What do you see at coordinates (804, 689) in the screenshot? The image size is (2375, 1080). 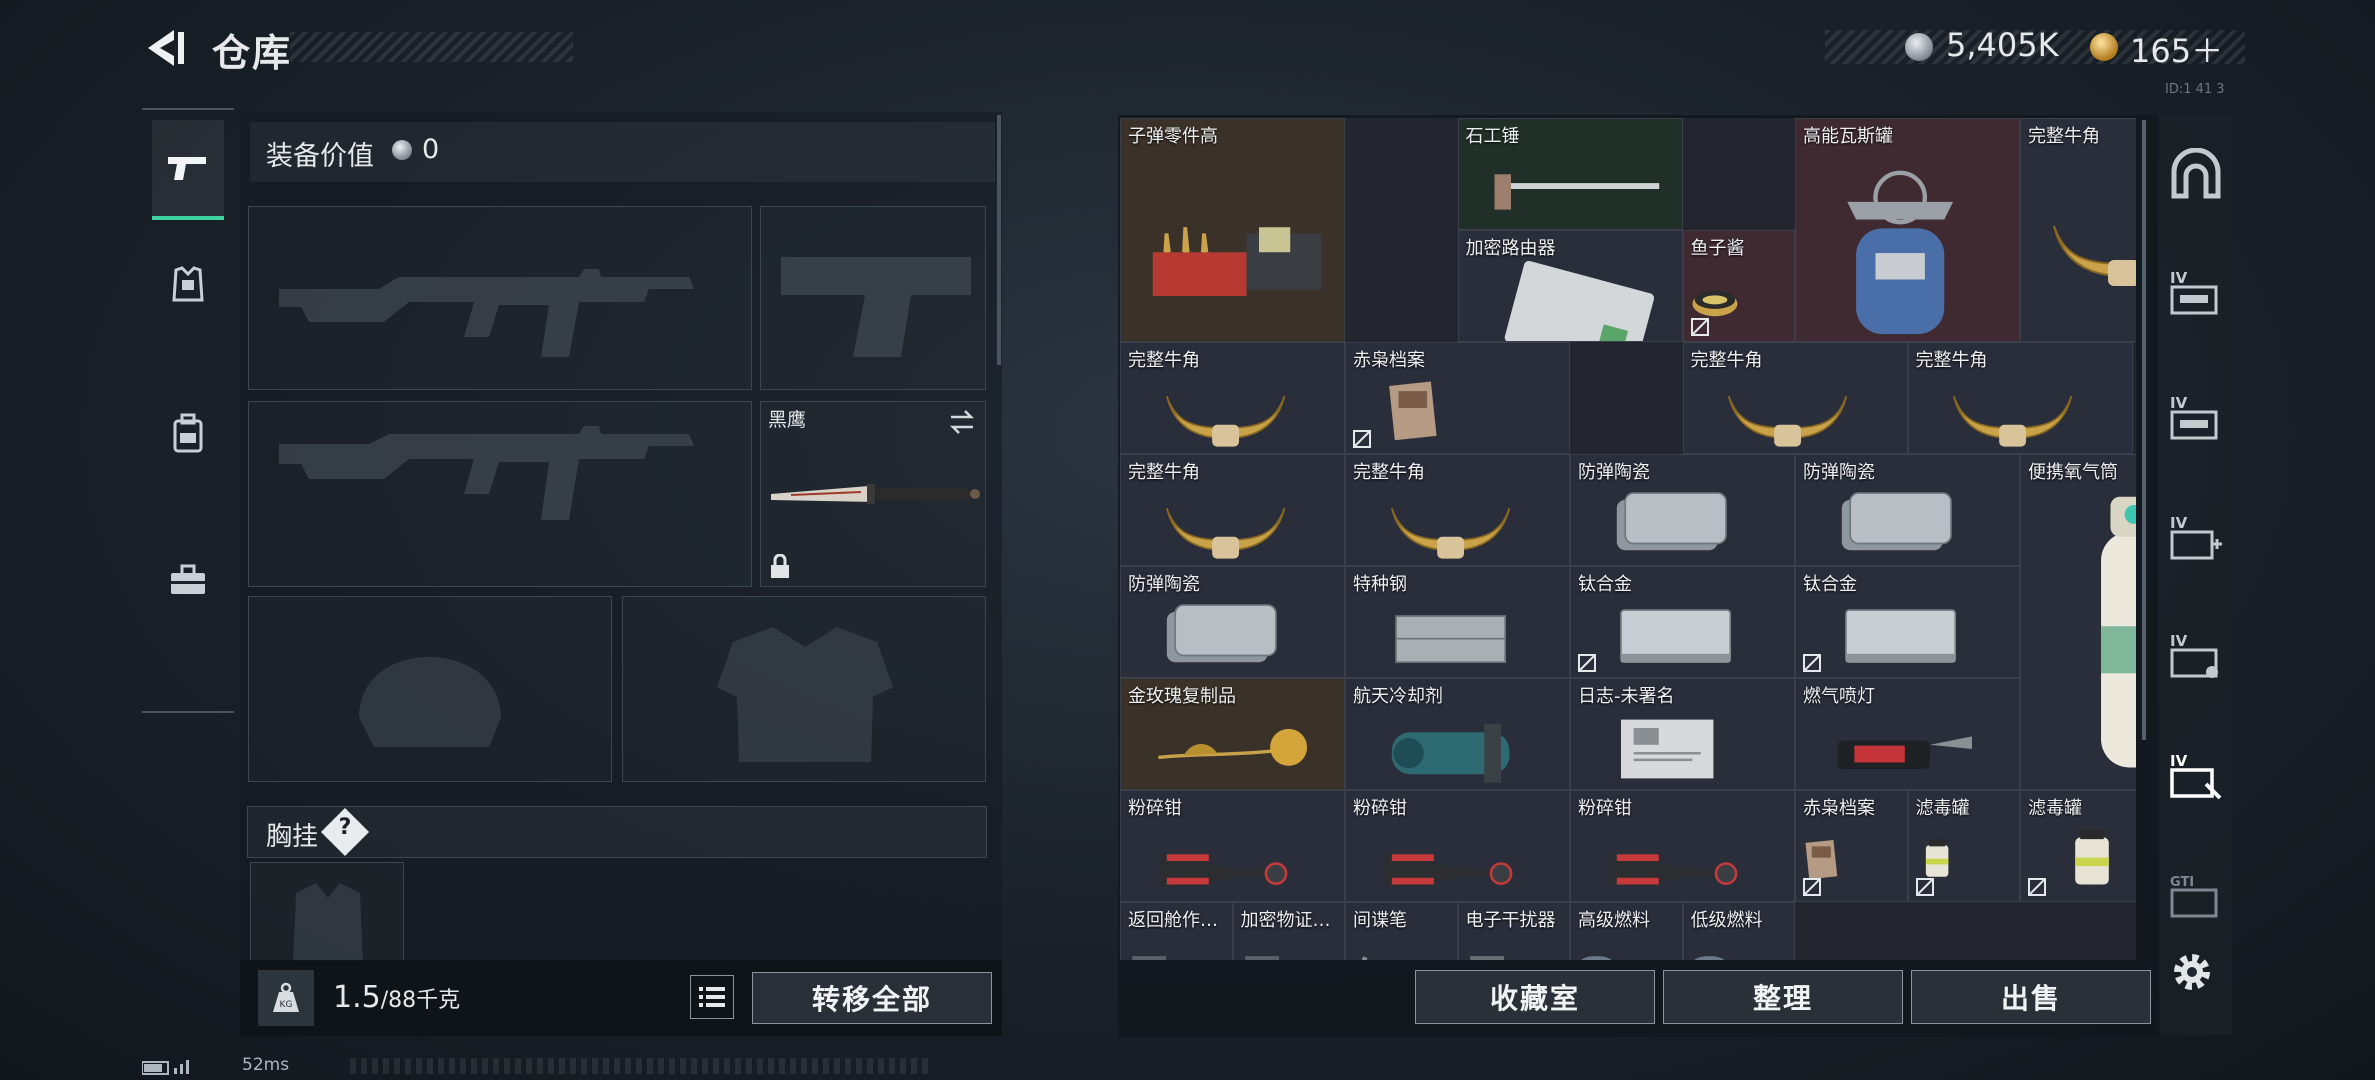 I see `armor-slot` at bounding box center [804, 689].